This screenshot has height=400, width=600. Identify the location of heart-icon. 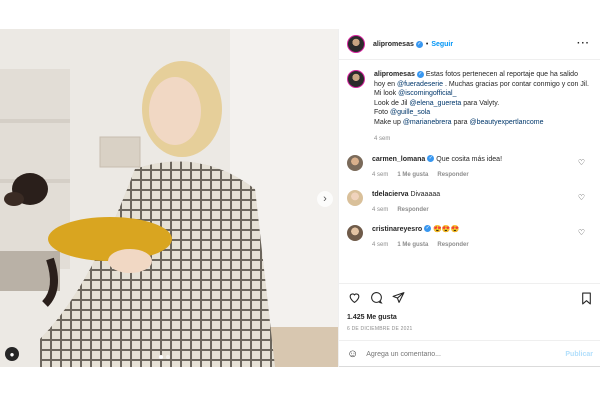
(354, 298).